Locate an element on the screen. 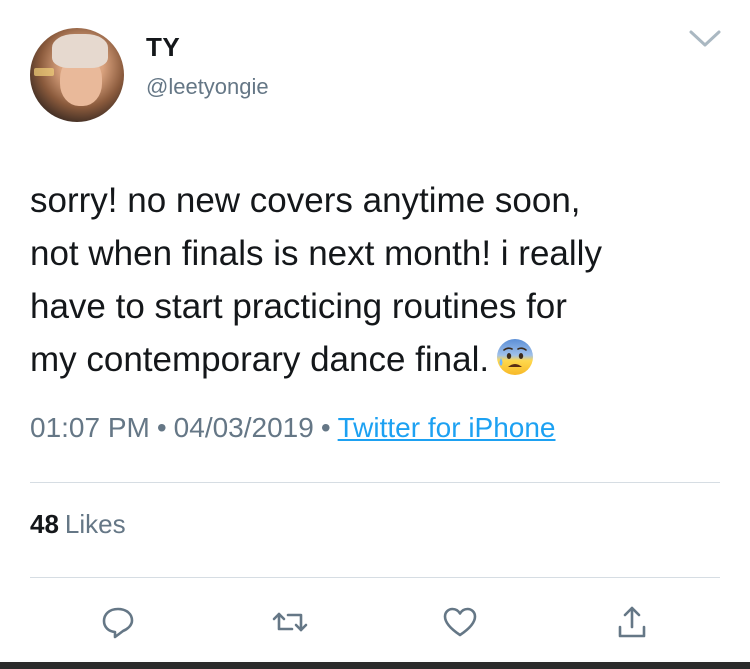 The image size is (750, 669). likes-label: Likes is located at coordinates (95, 524).